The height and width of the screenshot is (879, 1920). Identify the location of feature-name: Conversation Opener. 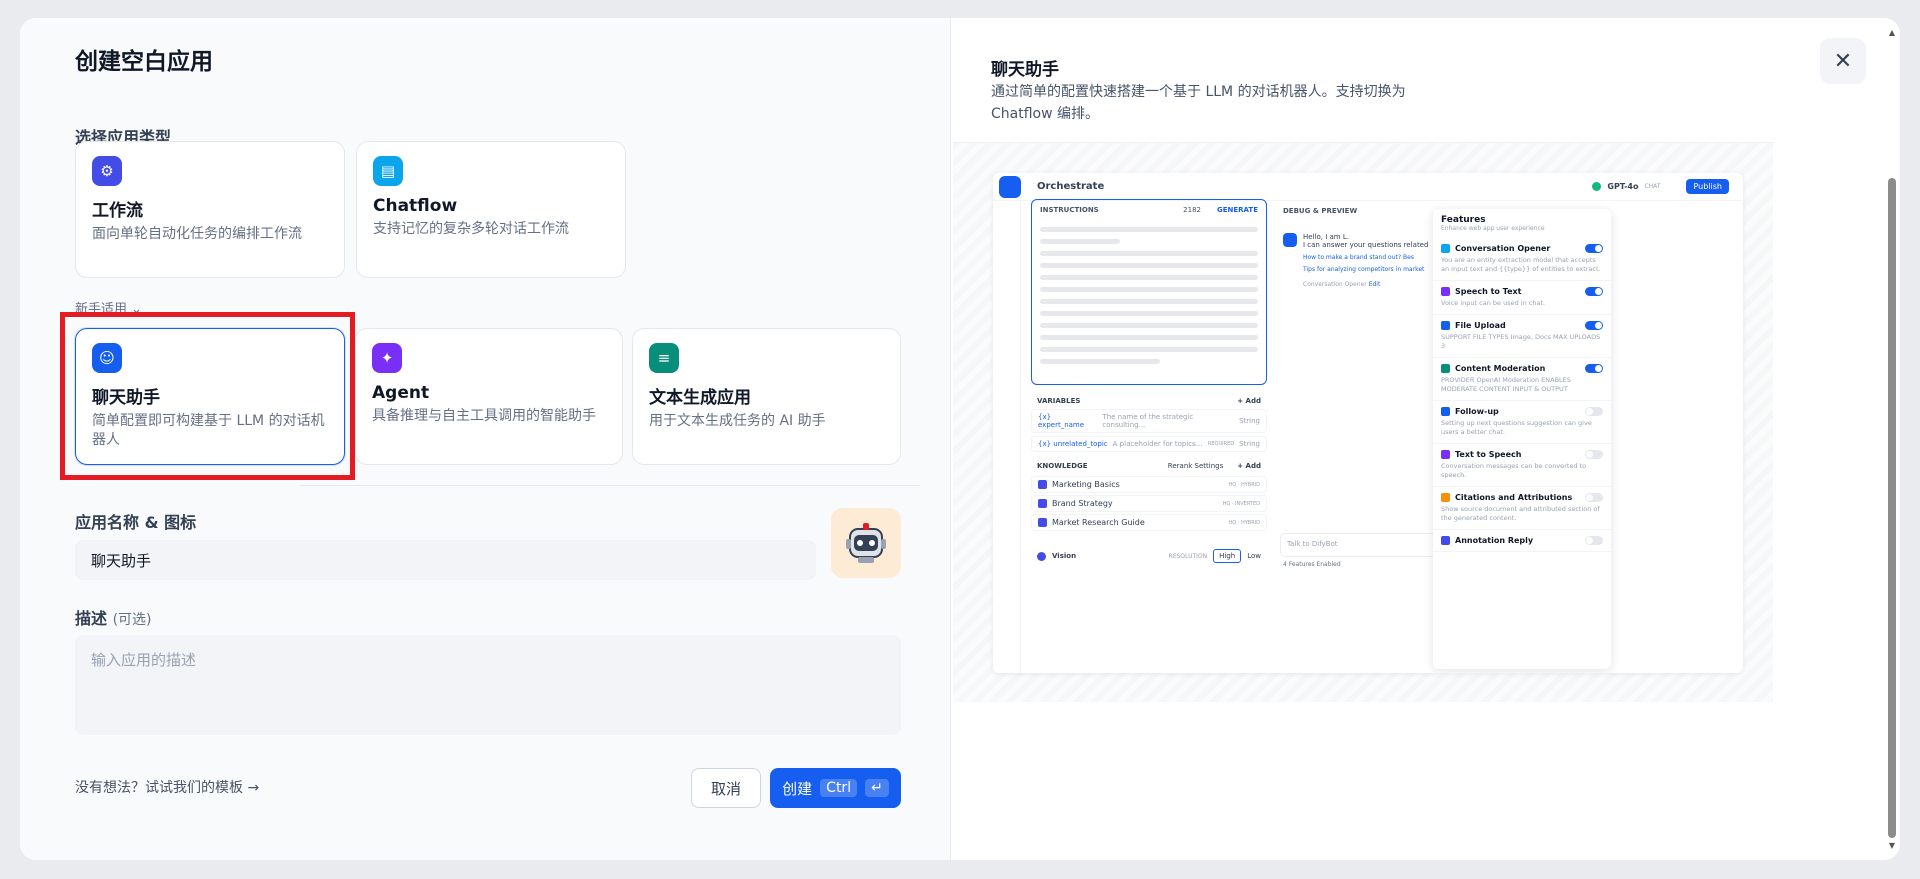
(1503, 248).